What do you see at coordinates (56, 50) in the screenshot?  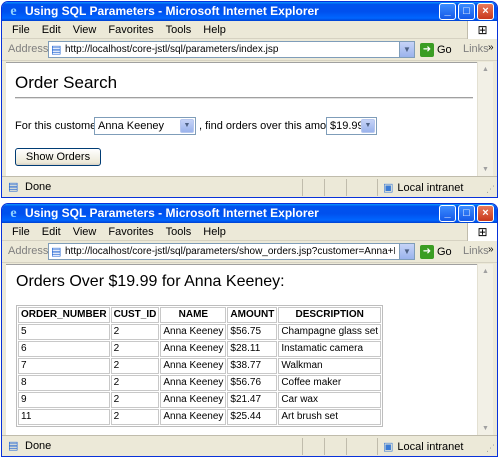 I see `page-icon: ▤` at bounding box center [56, 50].